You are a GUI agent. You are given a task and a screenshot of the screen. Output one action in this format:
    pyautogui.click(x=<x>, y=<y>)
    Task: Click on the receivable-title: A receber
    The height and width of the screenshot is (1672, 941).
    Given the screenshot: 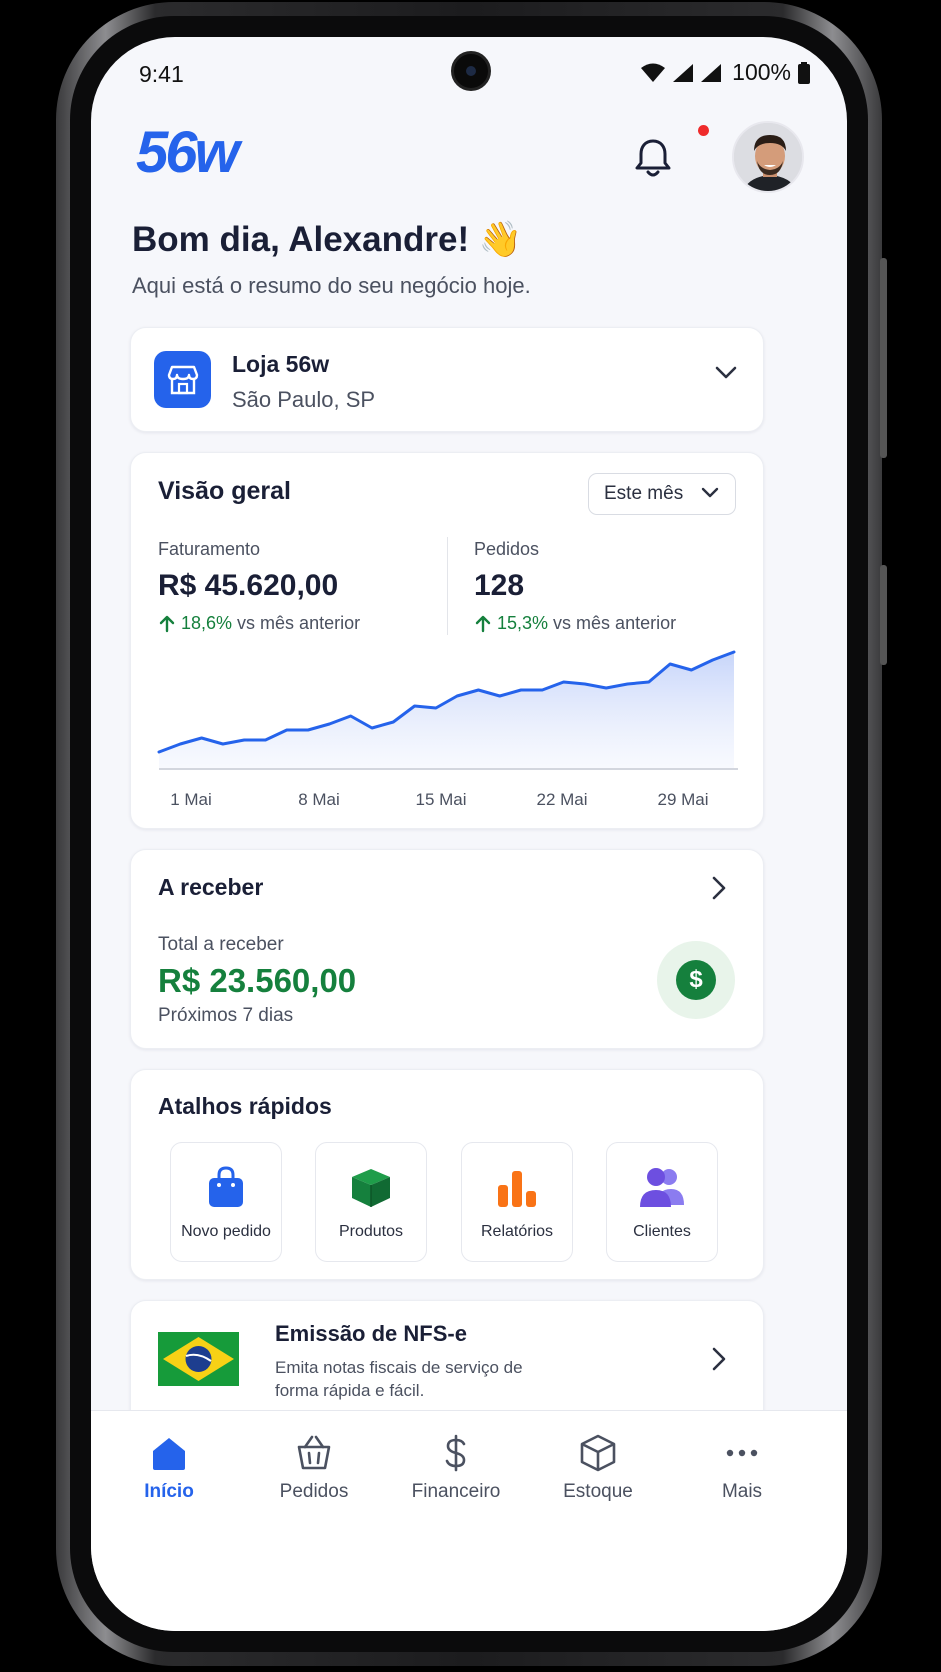 What is the action you would take?
    pyautogui.click(x=211, y=887)
    